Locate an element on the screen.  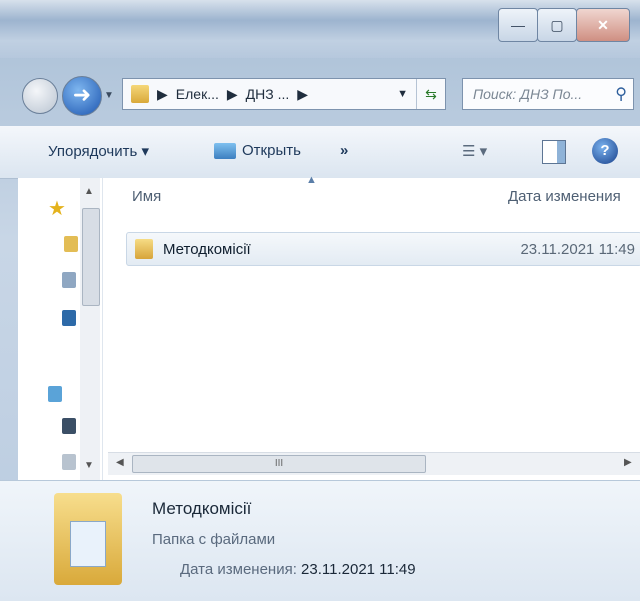
minimize-button: — is located at coordinates (518, 25).